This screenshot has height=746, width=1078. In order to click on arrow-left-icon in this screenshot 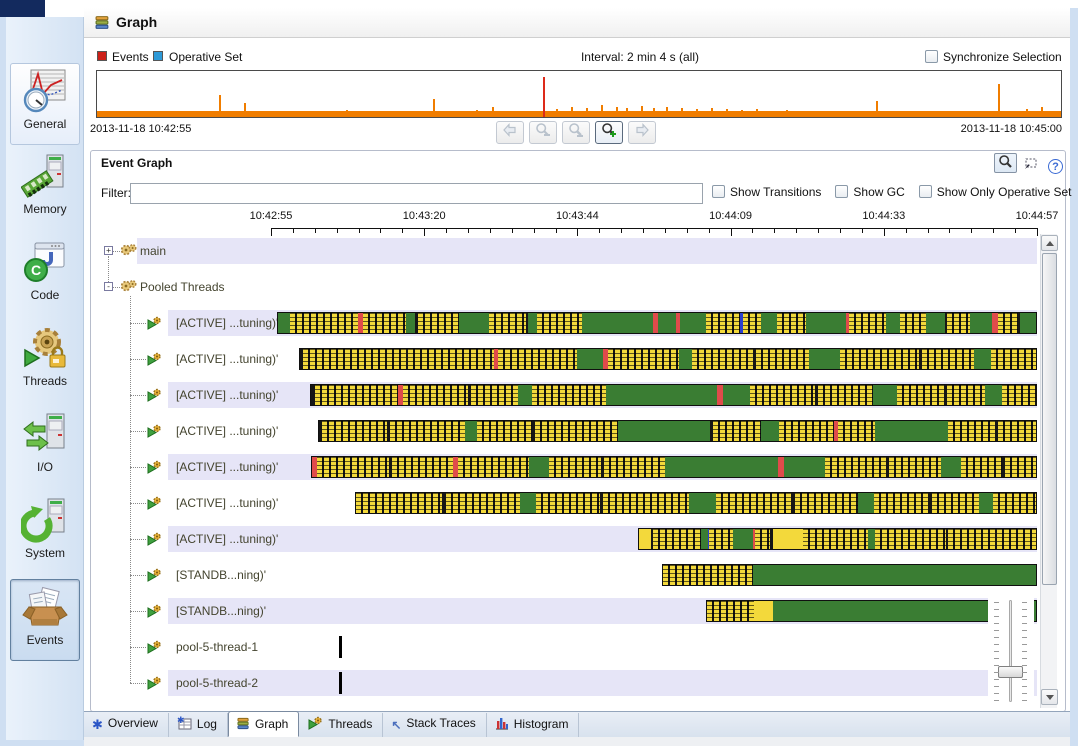, I will do `click(510, 131)`.